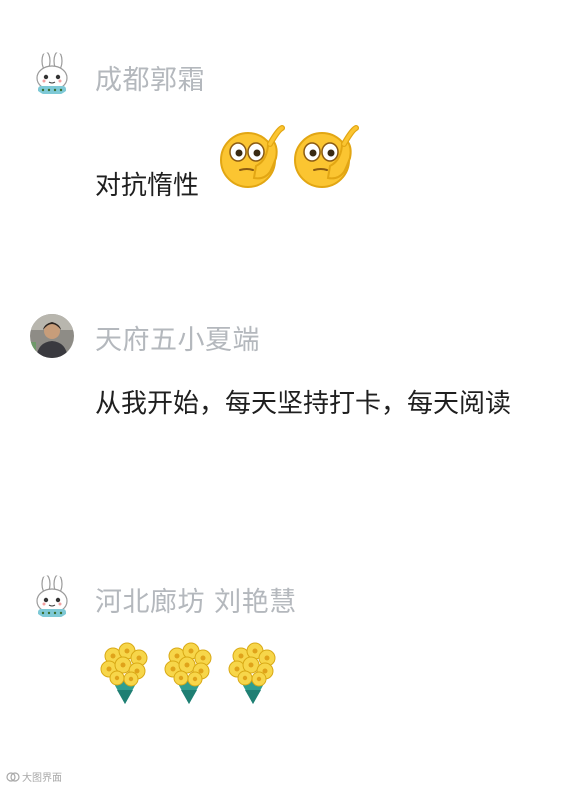  Describe the element at coordinates (303, 404) in the screenshot. I see `comment-text: 从我开始，每天坚持打卡，每天阅读` at that location.